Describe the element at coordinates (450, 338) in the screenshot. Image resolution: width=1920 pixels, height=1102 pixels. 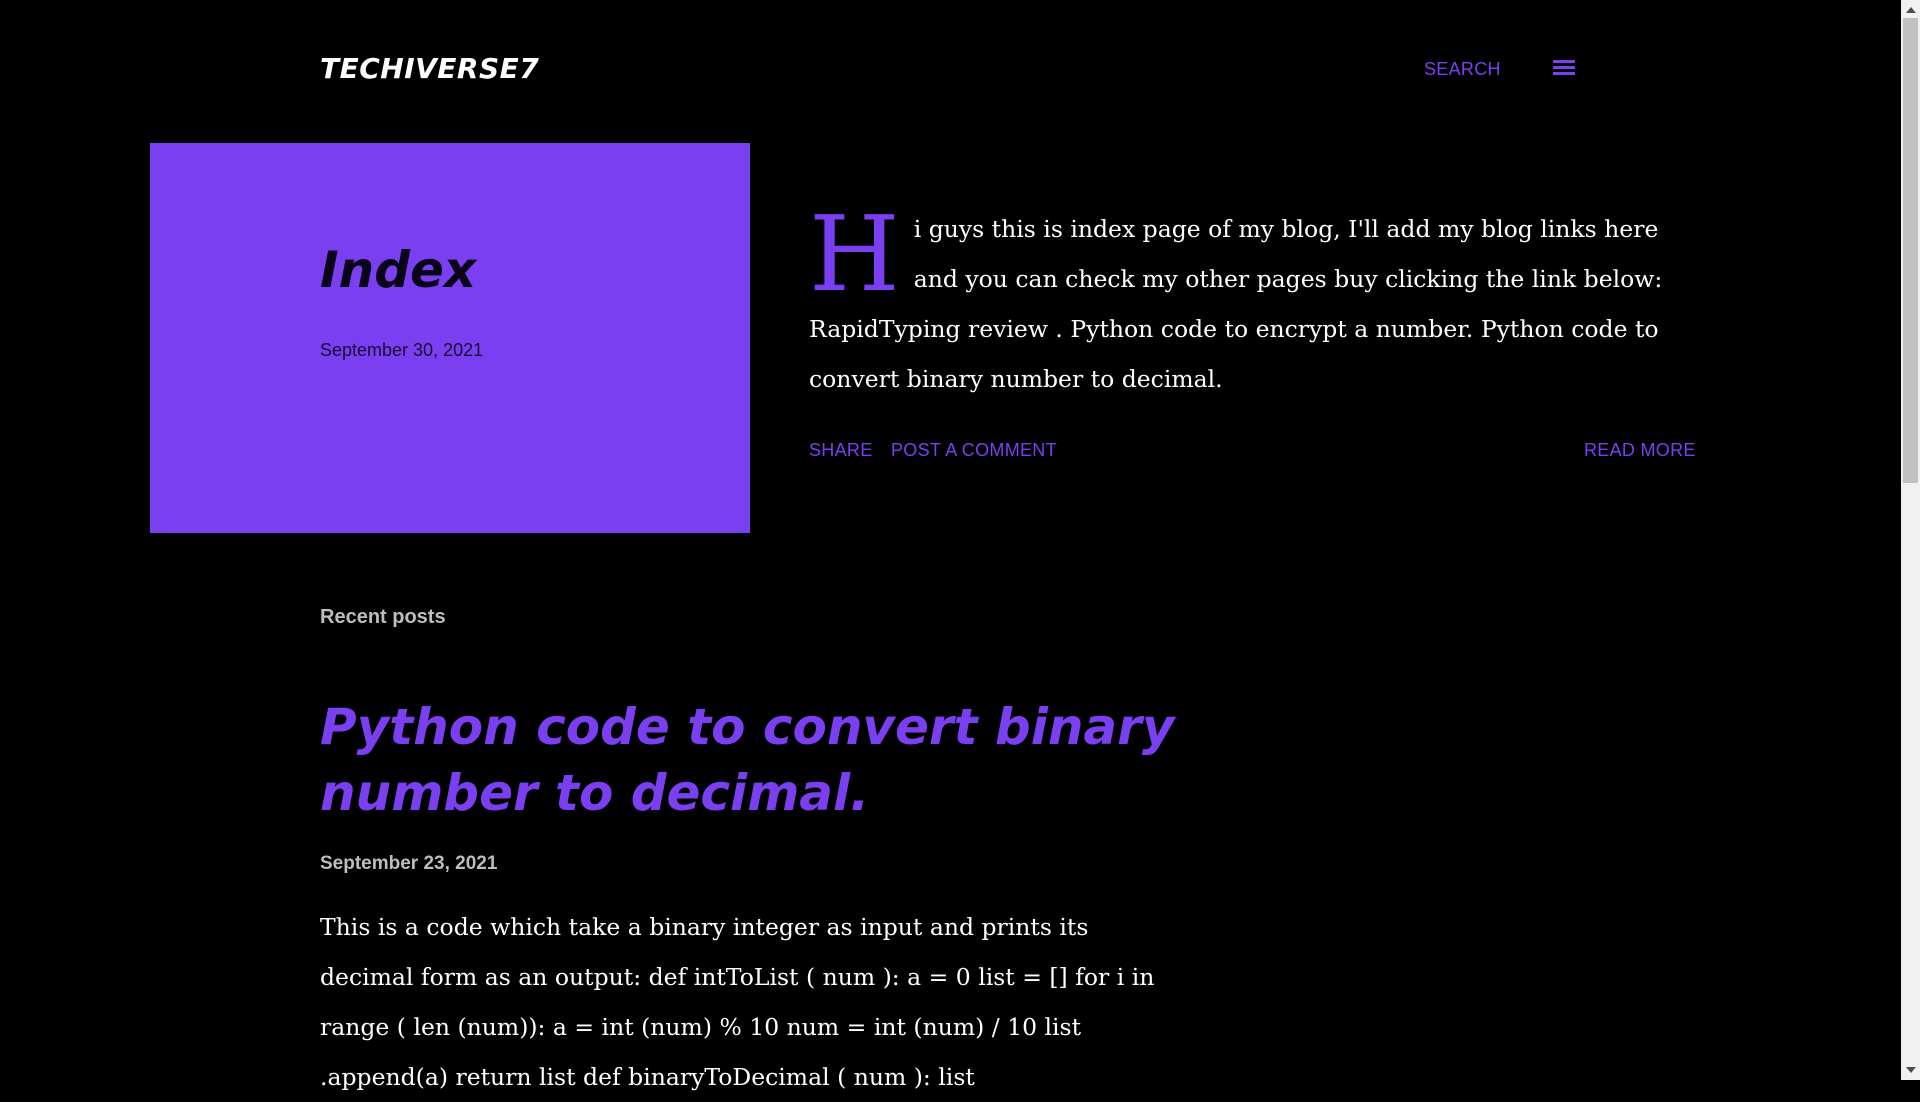
I see `featured-post-card: Index September 30, 2021` at that location.